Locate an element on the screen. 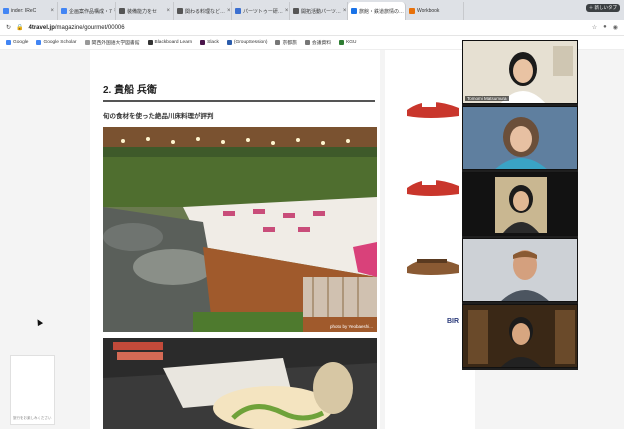 The width and height of the screenshot is (624, 429). tab-title: 企画案作品構成・7 is located at coordinates (90, 11).